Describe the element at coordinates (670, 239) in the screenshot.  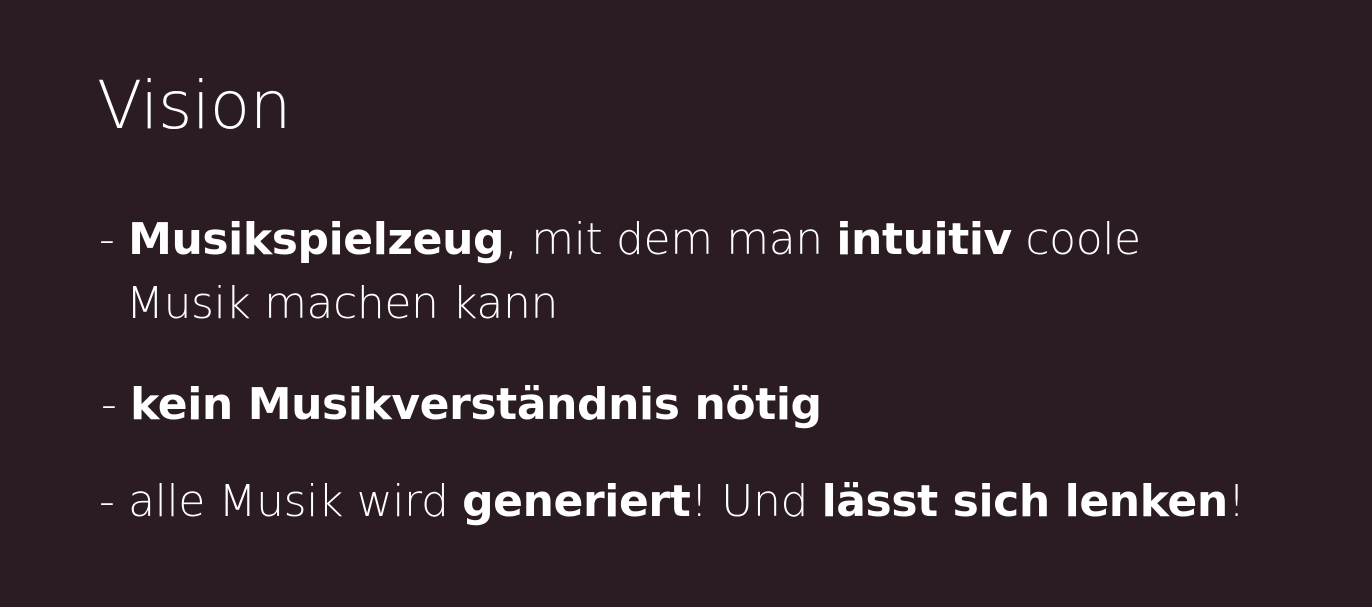
I see `bullet-1-text-1: , mit dem man` at that location.